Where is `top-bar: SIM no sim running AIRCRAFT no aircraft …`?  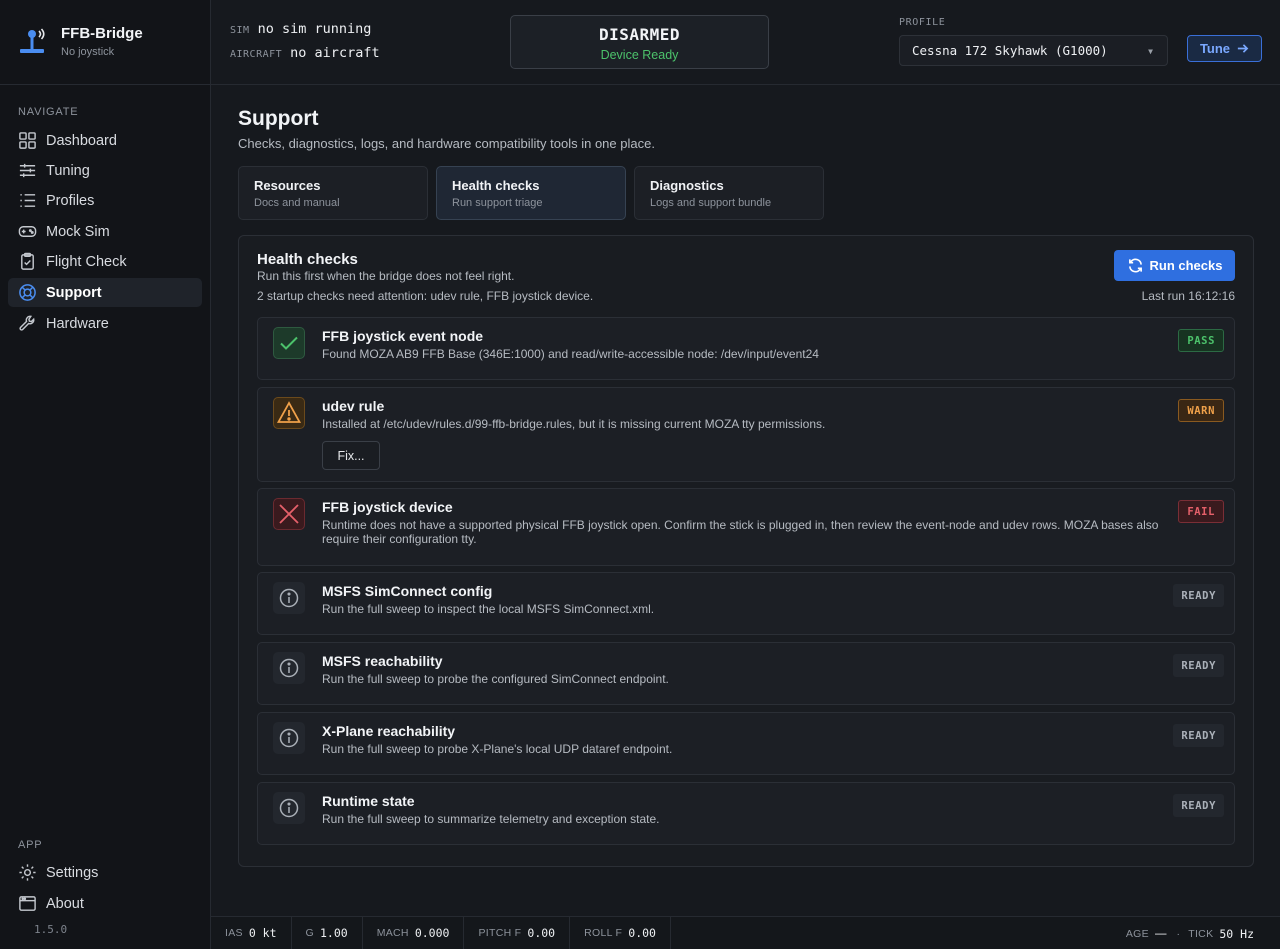
top-bar: SIM no sim running AIRCRAFT no aircraft … is located at coordinates (745, 42).